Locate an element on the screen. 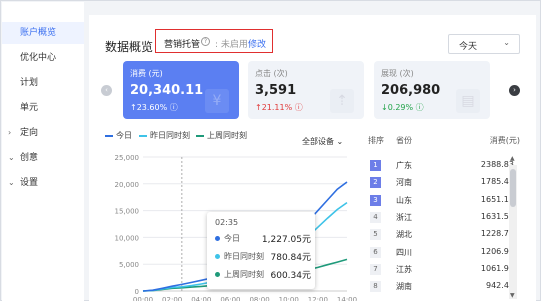 The width and height of the screenshot is (541, 301). hosting-modify-link: 修改 is located at coordinates (257, 43).